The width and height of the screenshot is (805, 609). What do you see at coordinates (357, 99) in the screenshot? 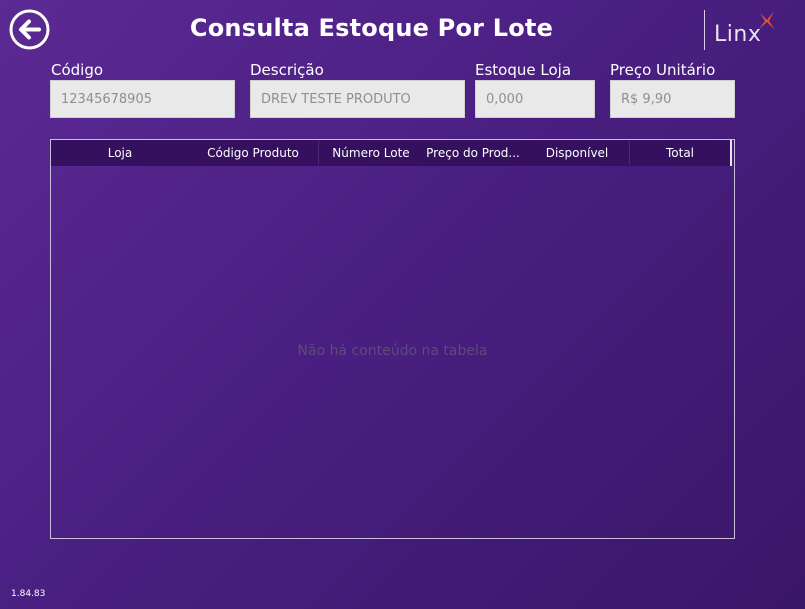
I see `descricao-field` at bounding box center [357, 99].